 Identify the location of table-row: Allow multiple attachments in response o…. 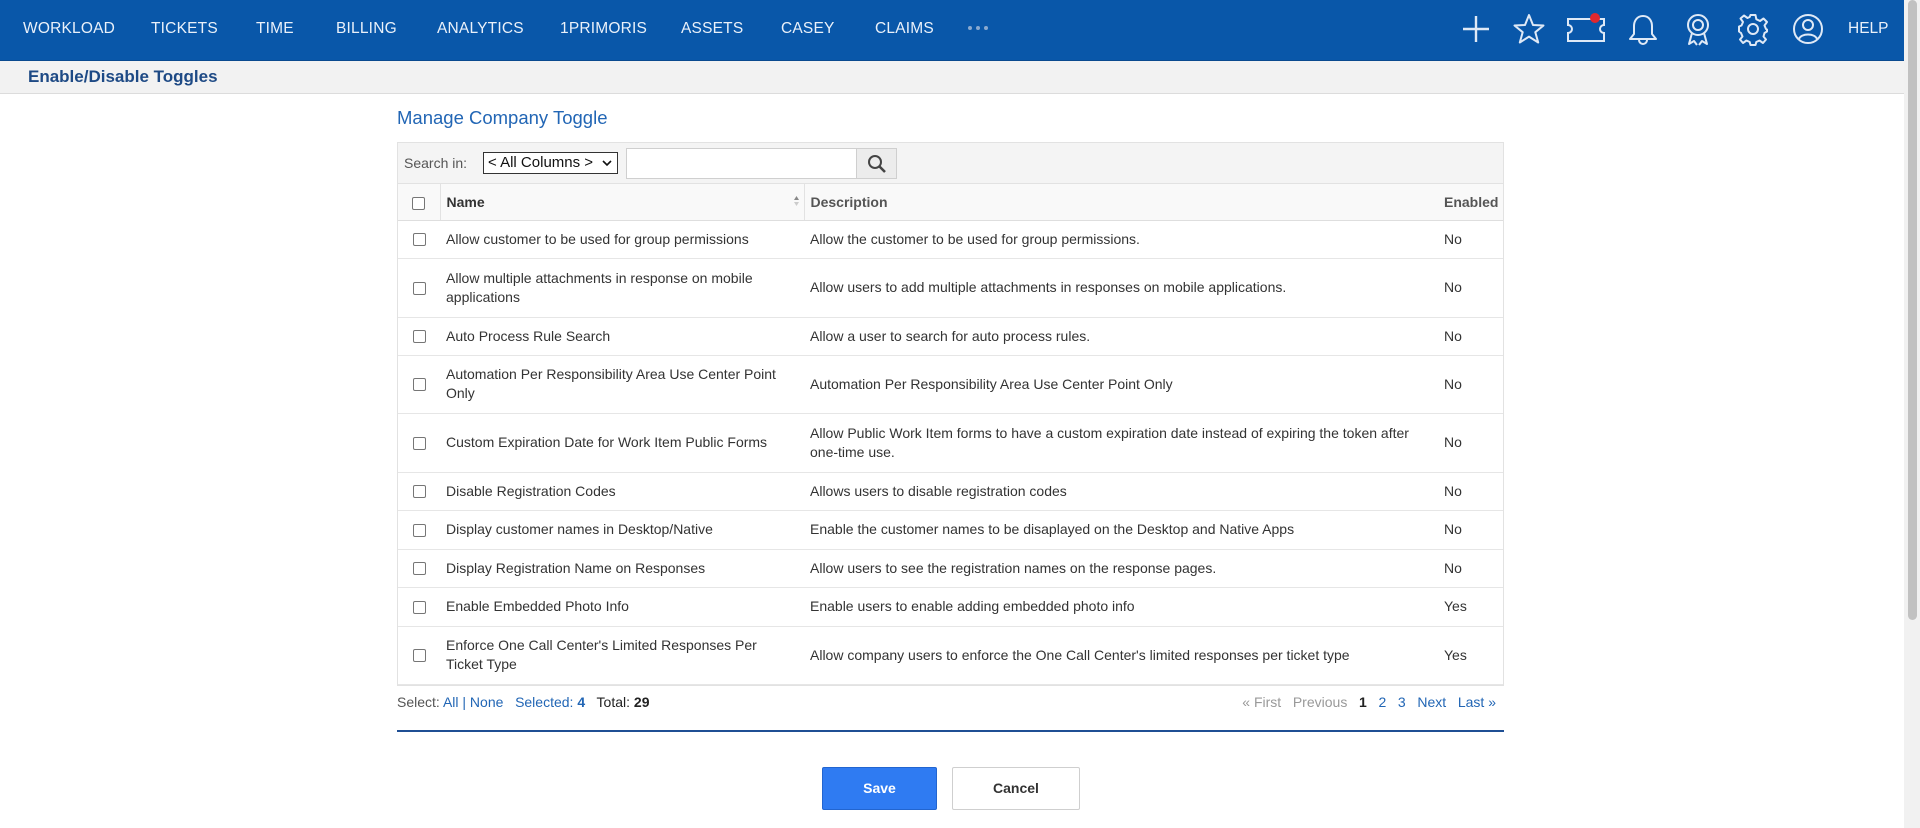
(950, 288).